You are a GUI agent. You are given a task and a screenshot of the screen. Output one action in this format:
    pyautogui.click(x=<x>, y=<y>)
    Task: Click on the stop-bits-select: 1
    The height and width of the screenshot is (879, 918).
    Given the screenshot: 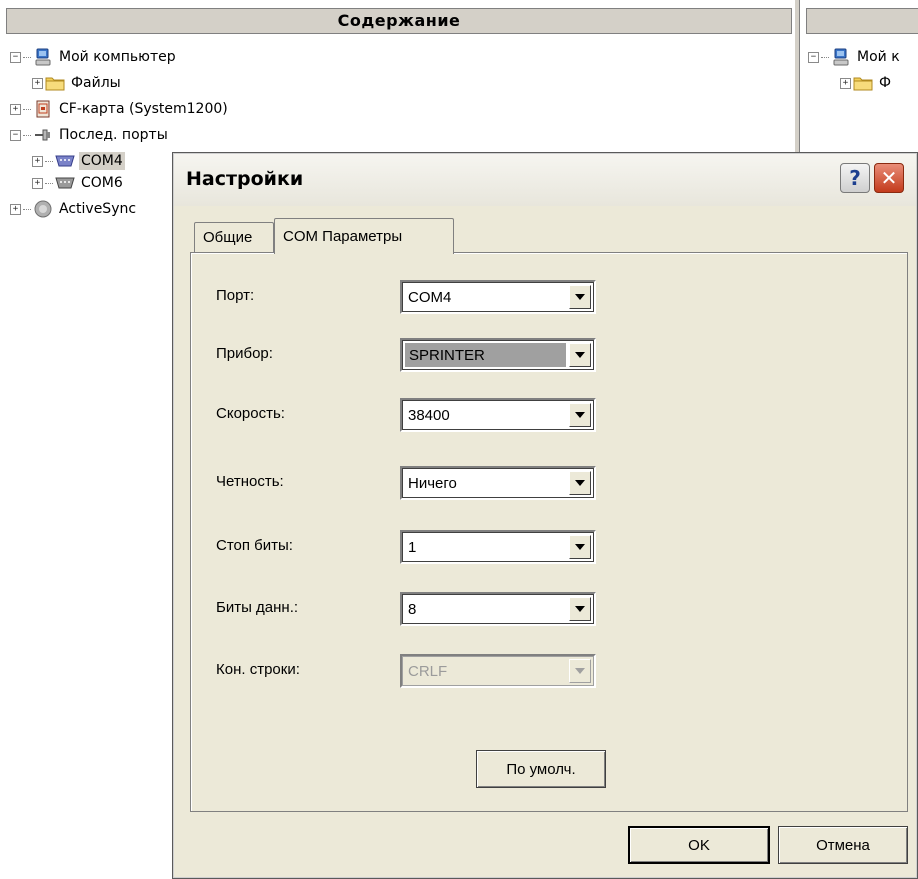 What is the action you would take?
    pyautogui.click(x=498, y=547)
    